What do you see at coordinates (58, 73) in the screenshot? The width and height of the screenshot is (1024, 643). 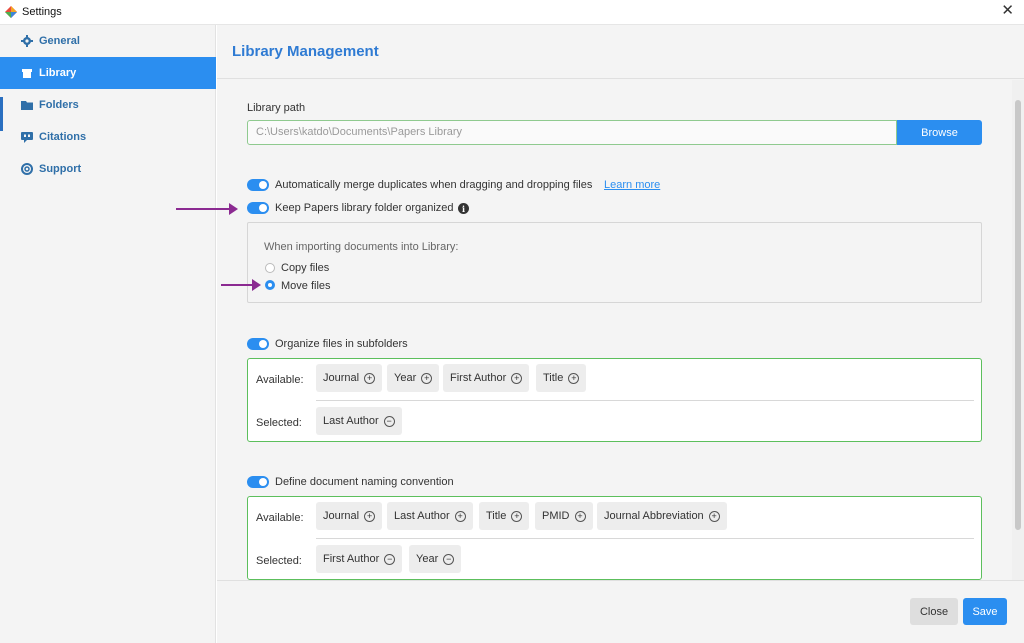 I see `sidebar-item-label: Library` at bounding box center [58, 73].